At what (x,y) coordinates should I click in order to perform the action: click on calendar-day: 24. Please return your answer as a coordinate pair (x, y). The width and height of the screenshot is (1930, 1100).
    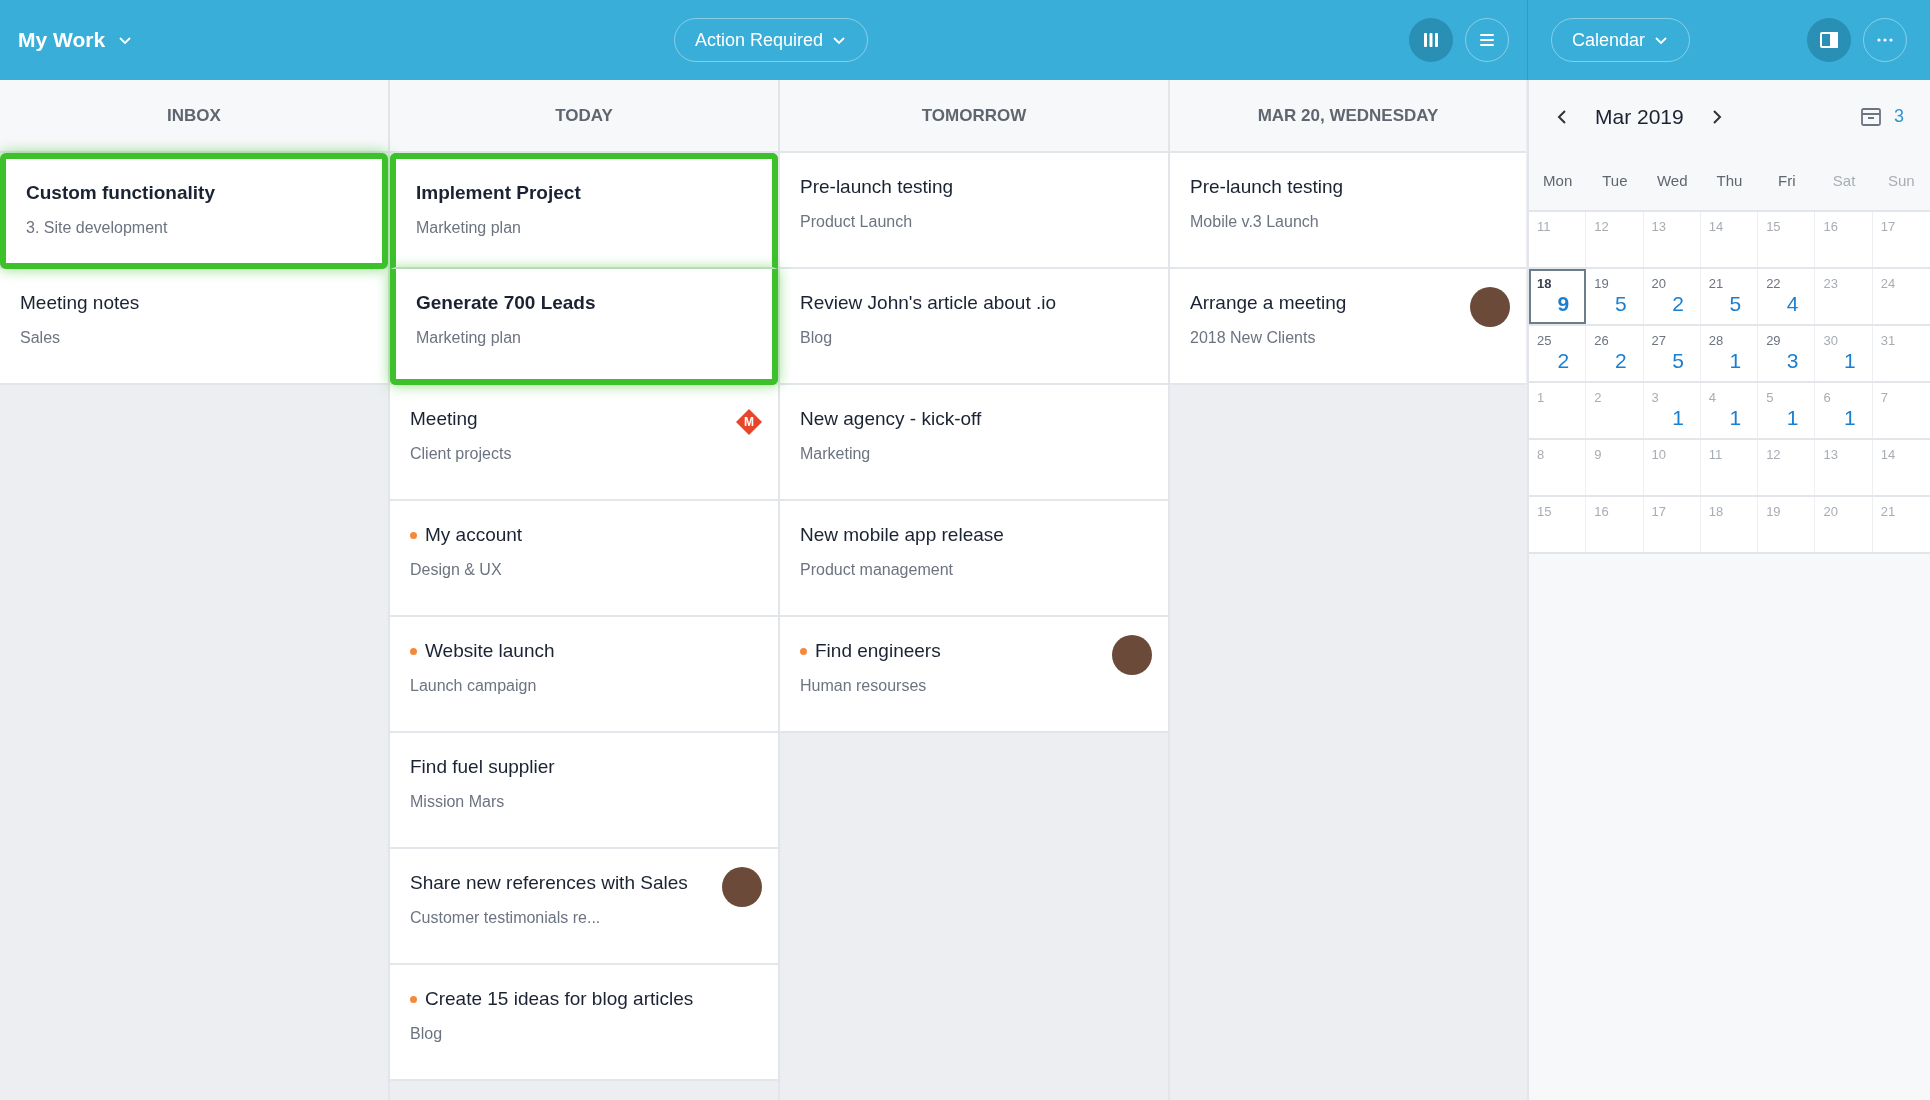
    Looking at the image, I should click on (1901, 296).